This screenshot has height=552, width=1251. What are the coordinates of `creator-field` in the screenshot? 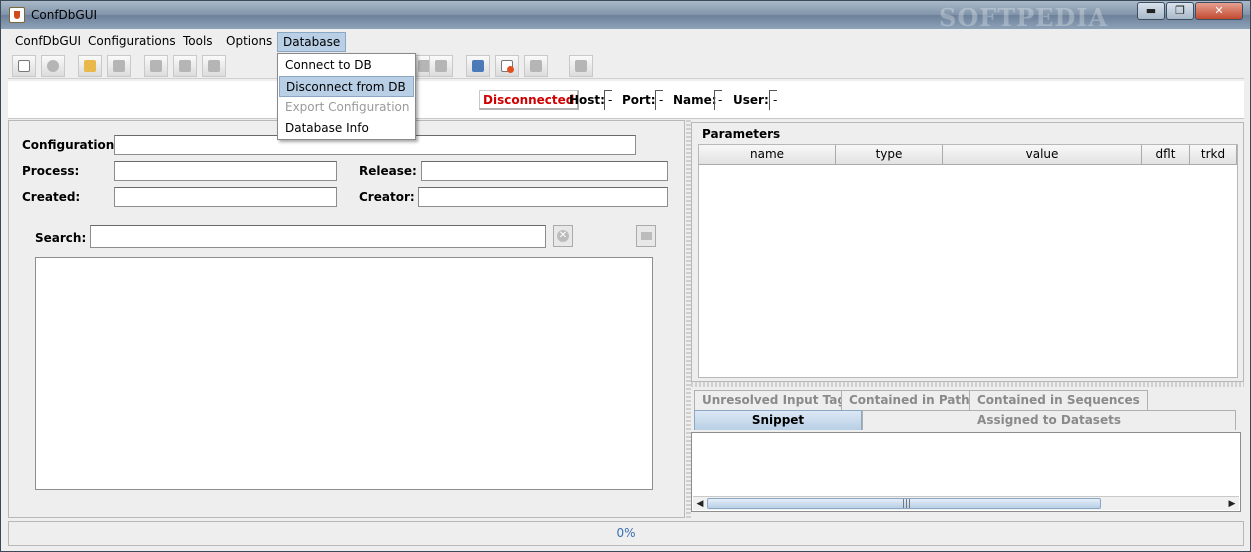 It's located at (543, 197).